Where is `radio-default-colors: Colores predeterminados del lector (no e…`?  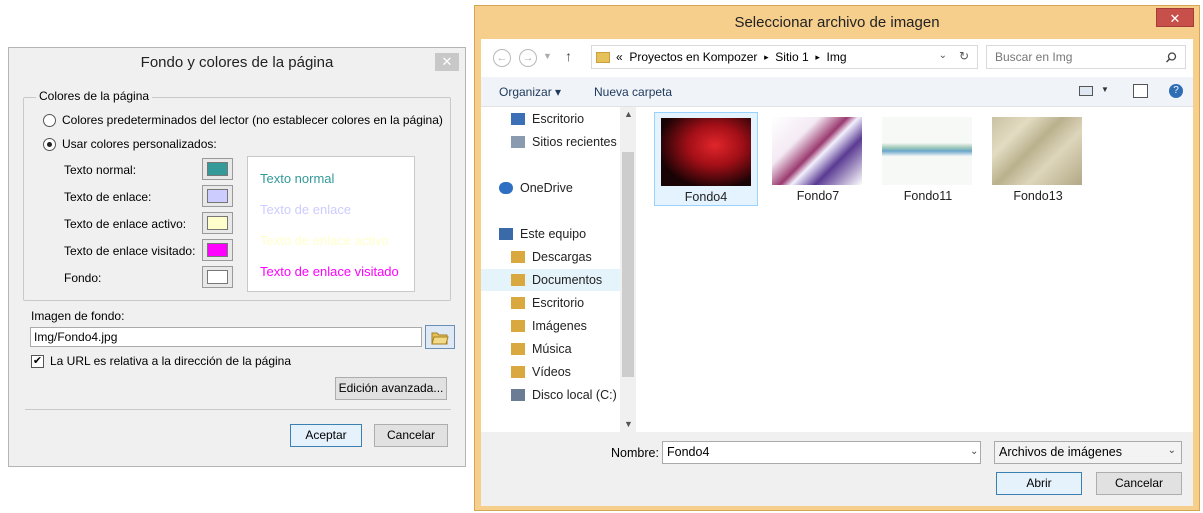 radio-default-colors: Colores predeterminados del lector (no e… is located at coordinates (243, 120).